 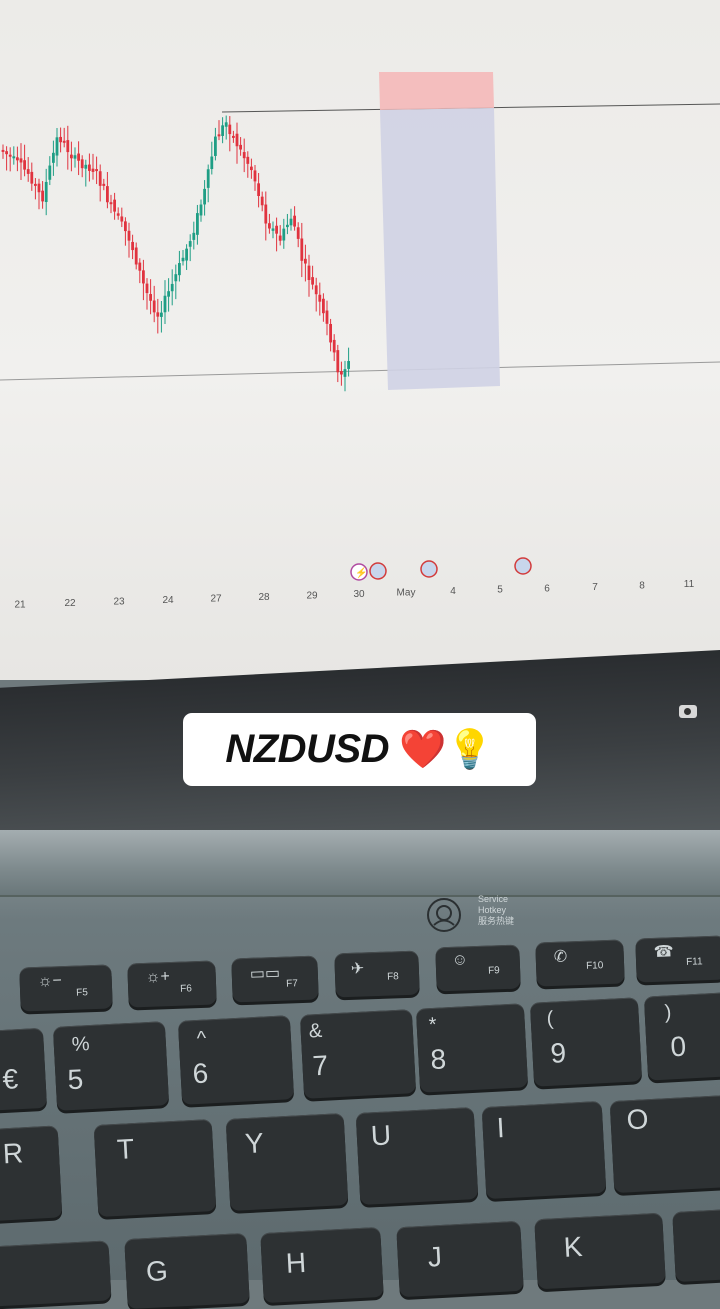 What do you see at coordinates (664, 1144) in the screenshot?
I see `key-o: O` at bounding box center [664, 1144].